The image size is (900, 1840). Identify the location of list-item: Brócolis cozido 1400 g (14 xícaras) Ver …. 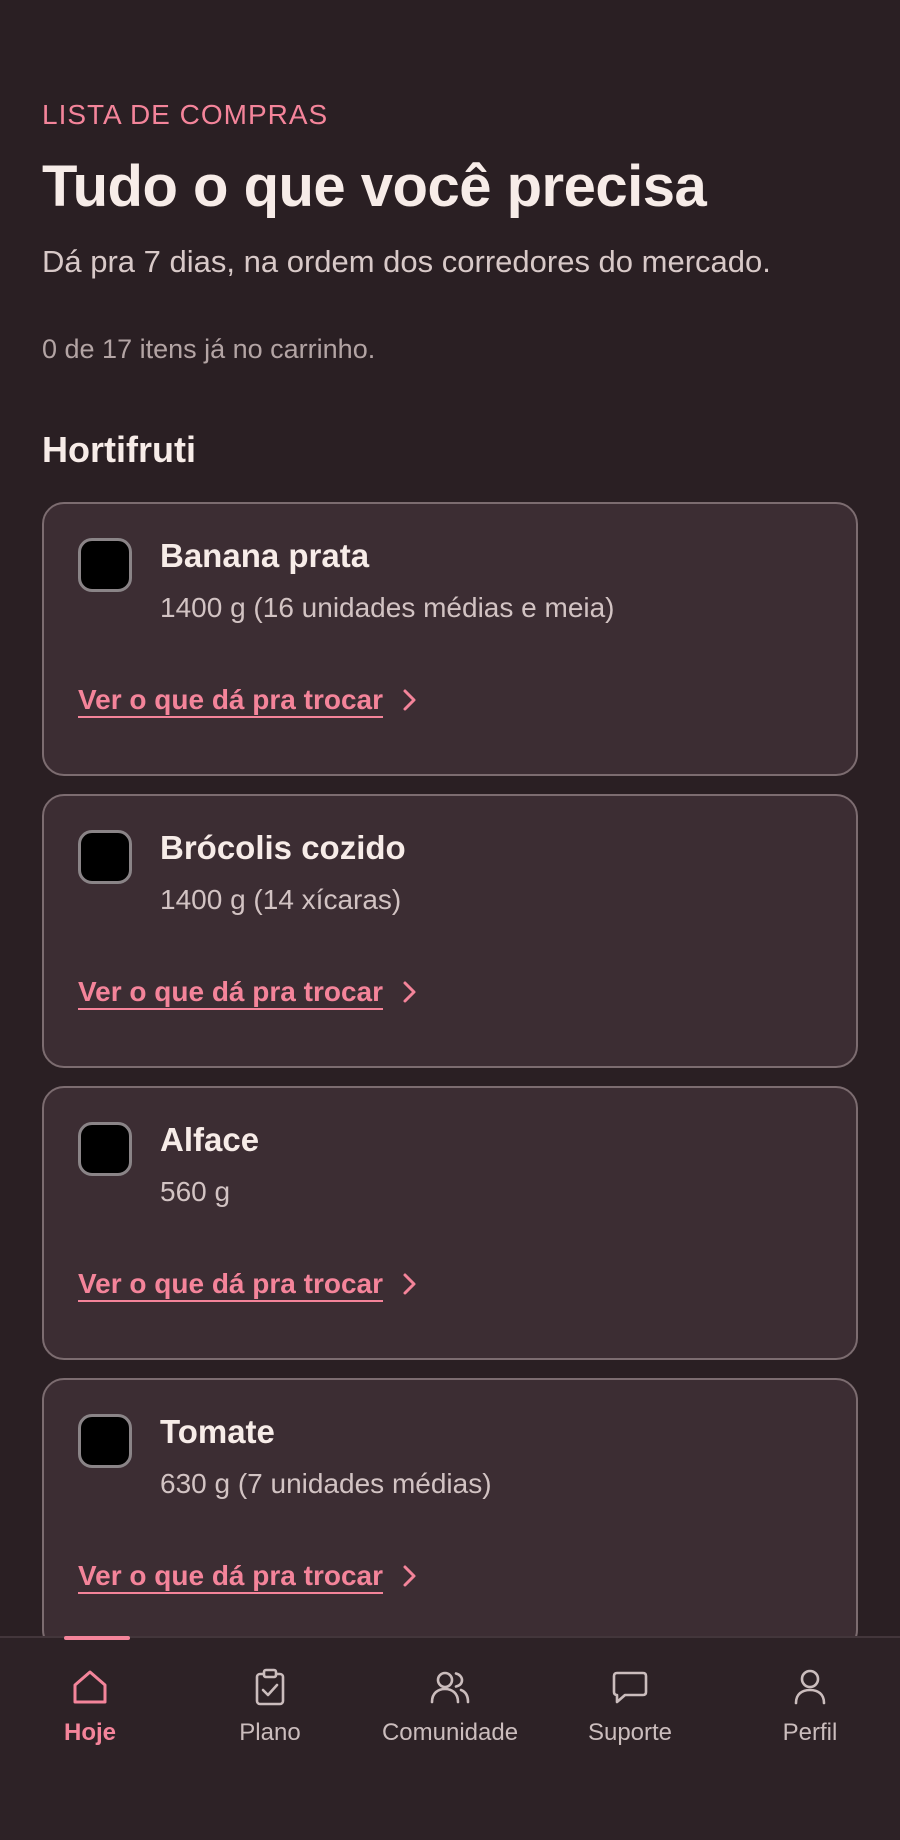
(450, 931).